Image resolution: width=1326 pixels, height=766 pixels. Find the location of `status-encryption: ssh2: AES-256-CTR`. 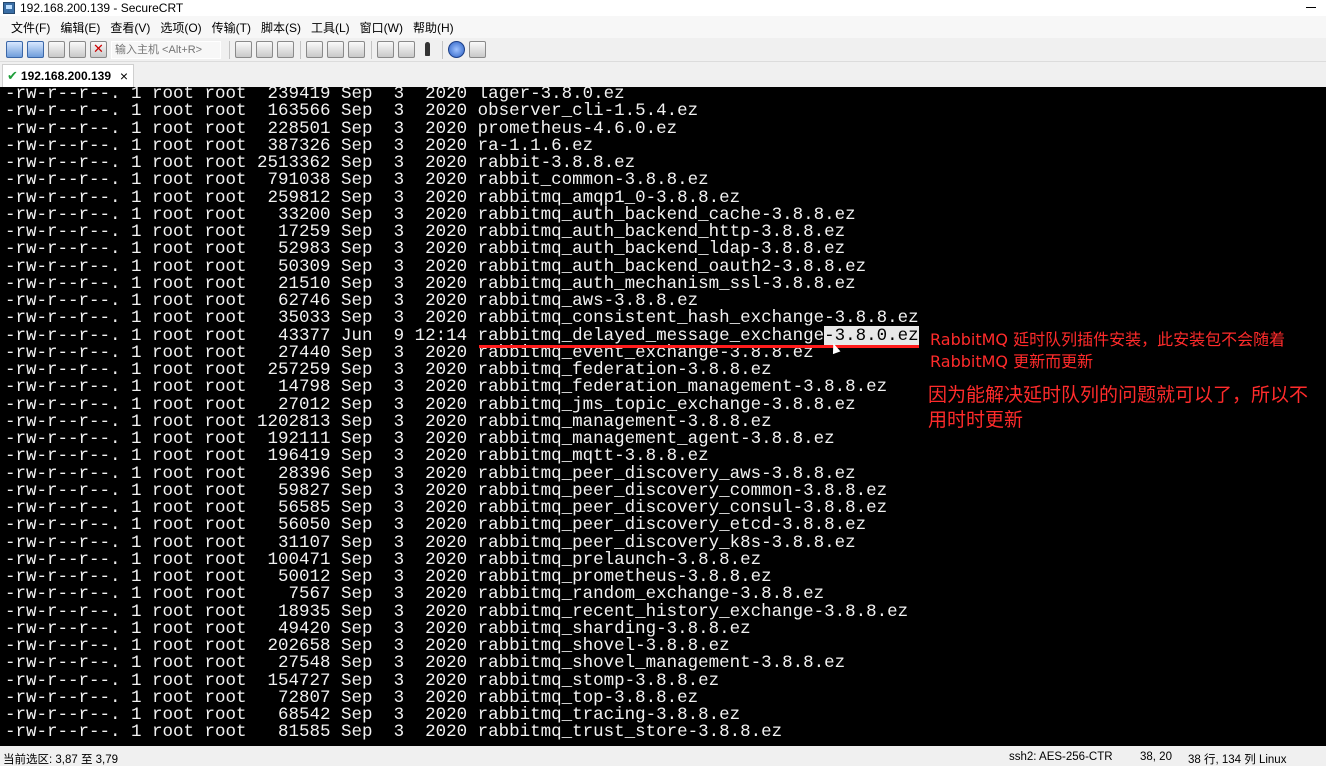

status-encryption: ssh2: AES-256-CTR is located at coordinates (1061, 757).